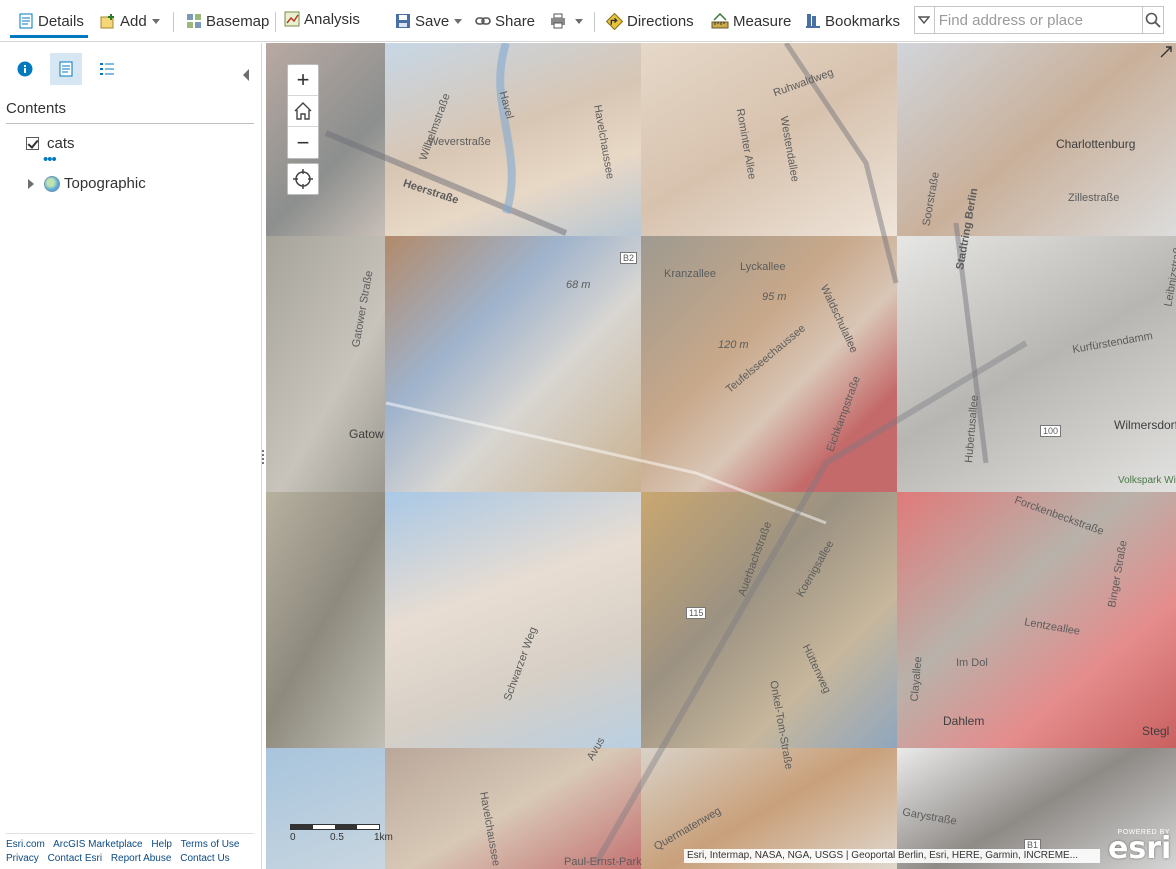 Image resolution: width=1176 pixels, height=869 pixels. What do you see at coordinates (762, 21) in the screenshot?
I see `measure-label: Measure` at bounding box center [762, 21].